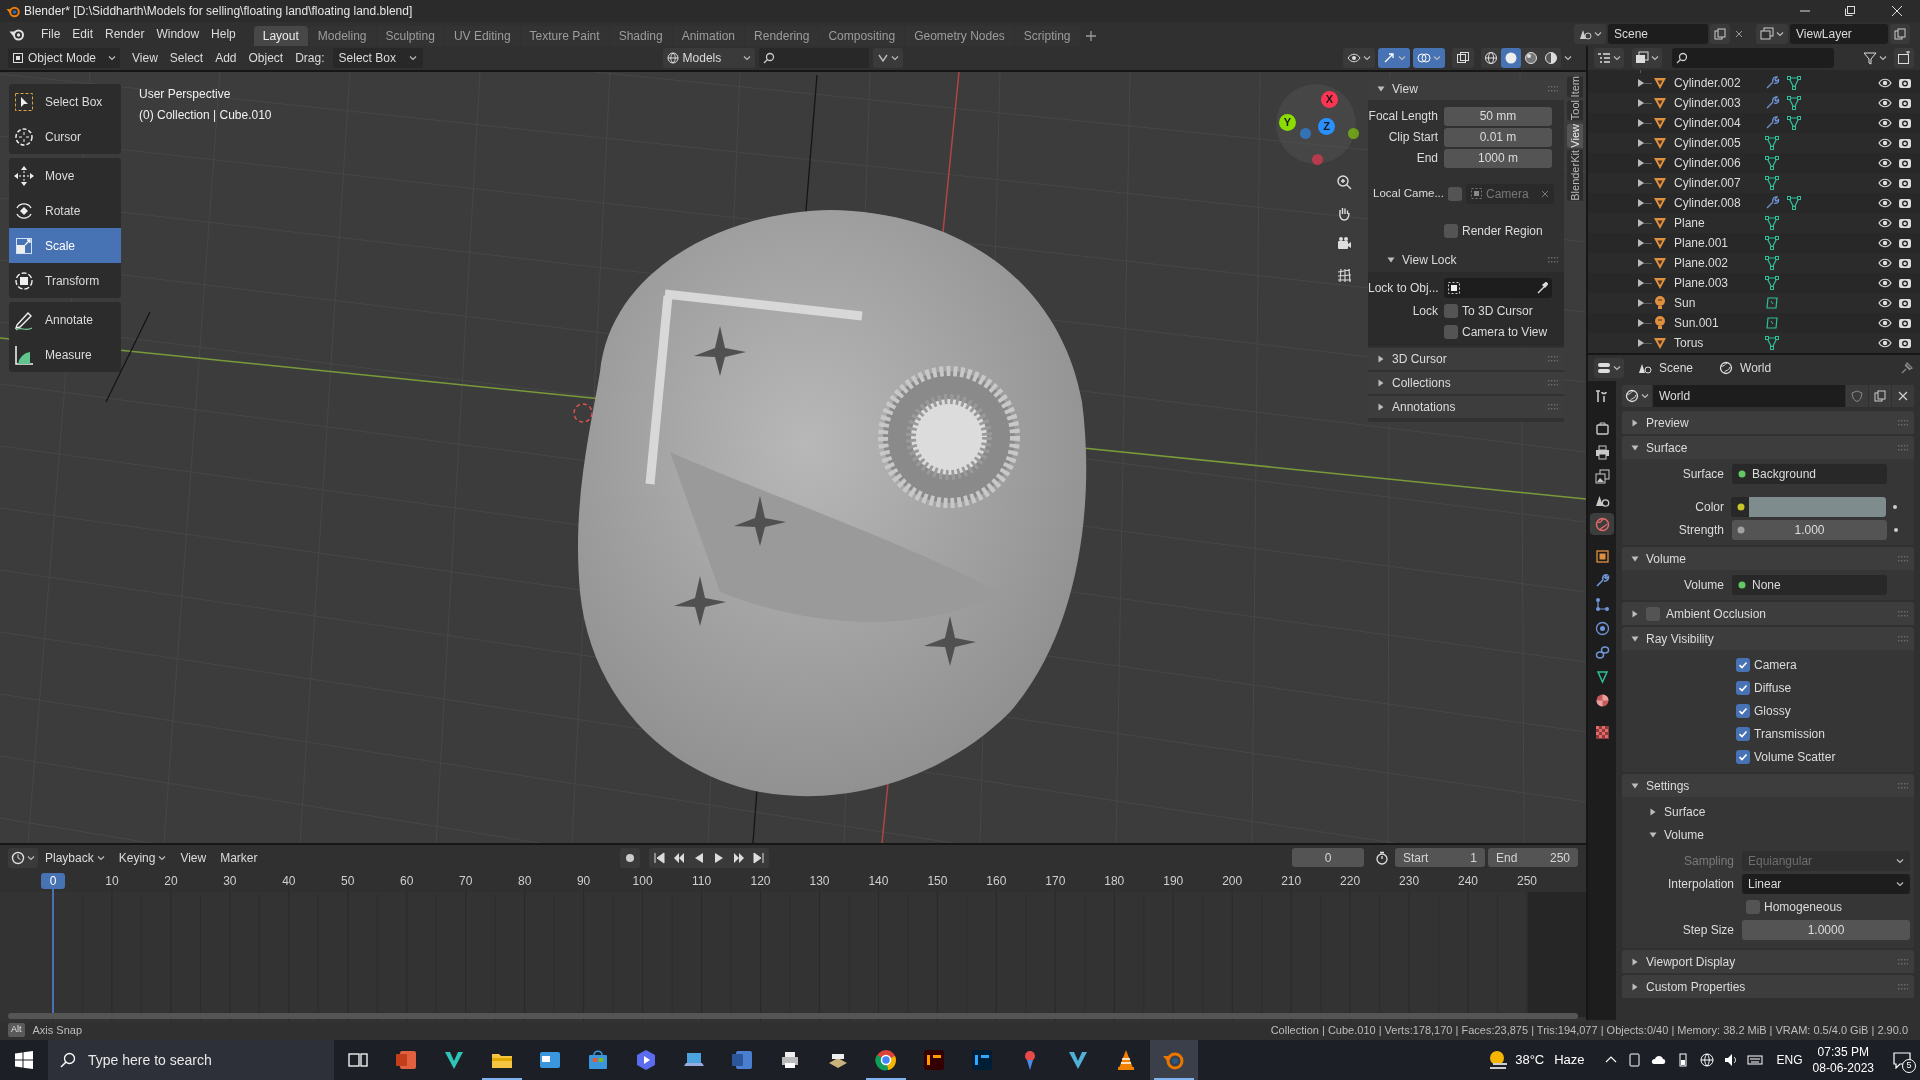  I want to click on object-name: Cylinder.008, so click(1719, 203).